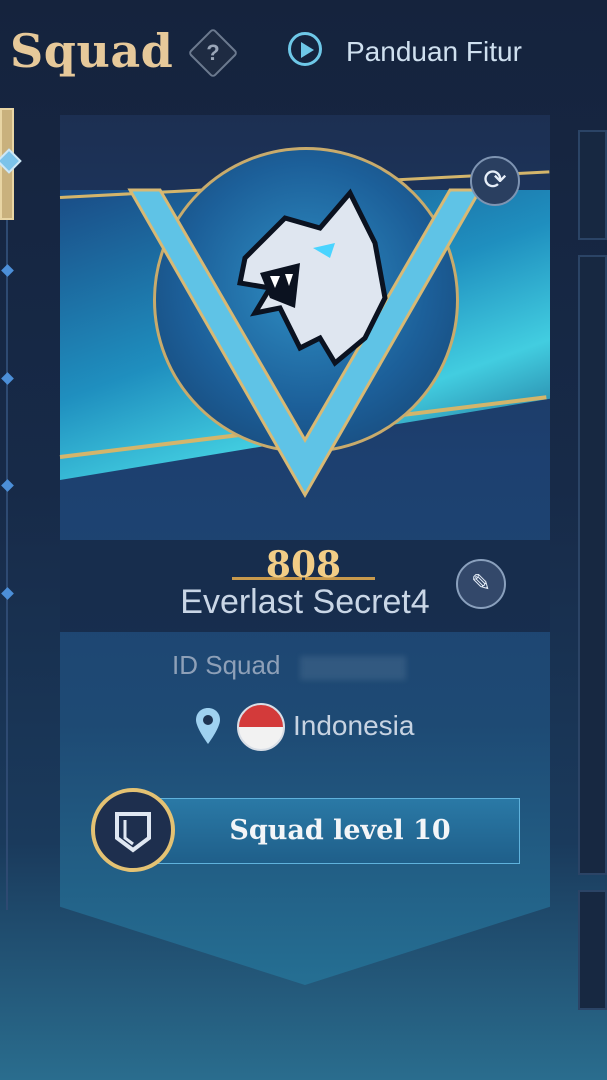 The height and width of the screenshot is (1080, 607). I want to click on location-pin-icon, so click(208, 726).